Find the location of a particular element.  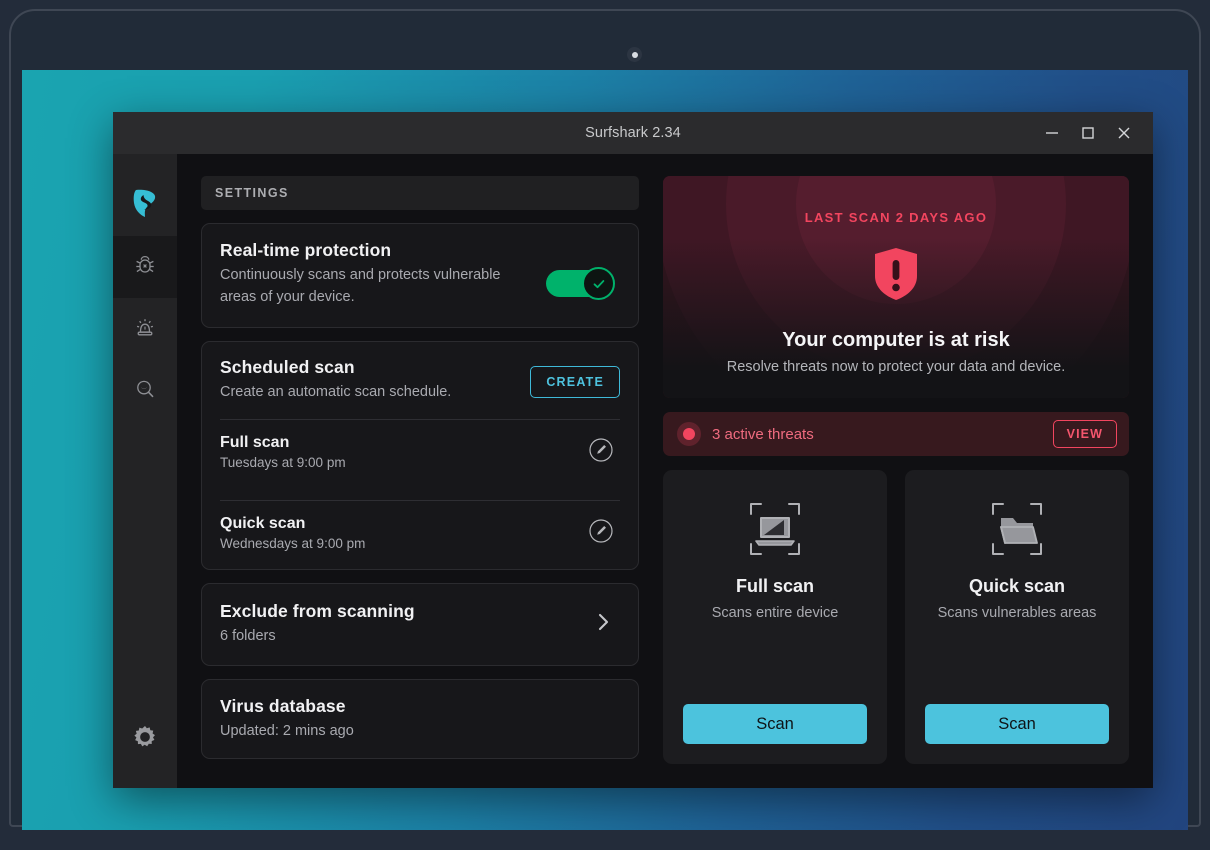

folder-scan-icon is located at coordinates (1017, 529).